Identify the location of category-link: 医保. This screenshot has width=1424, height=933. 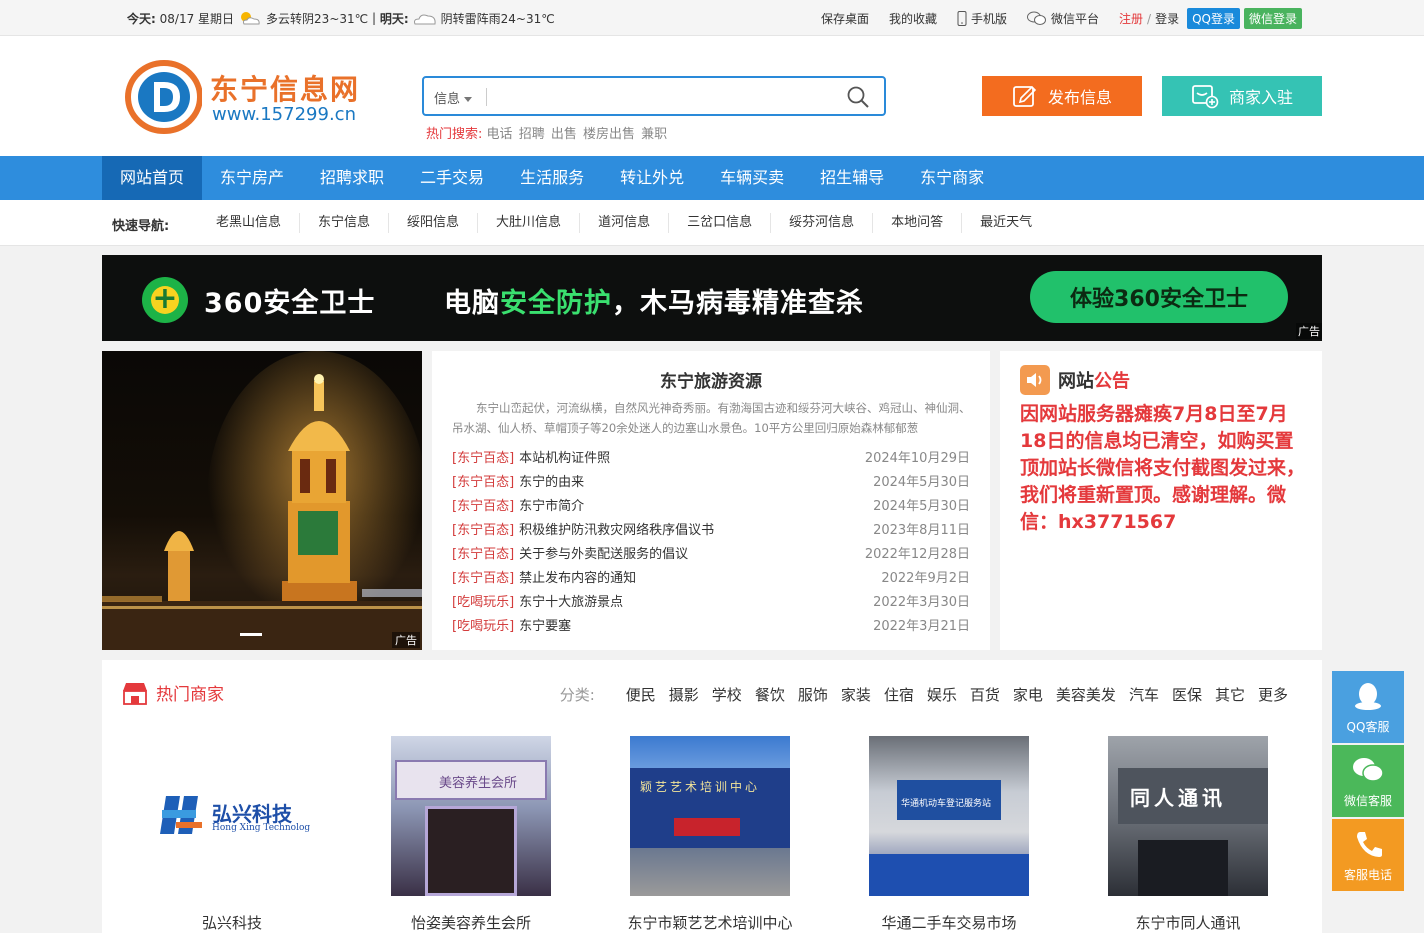
(1187, 694).